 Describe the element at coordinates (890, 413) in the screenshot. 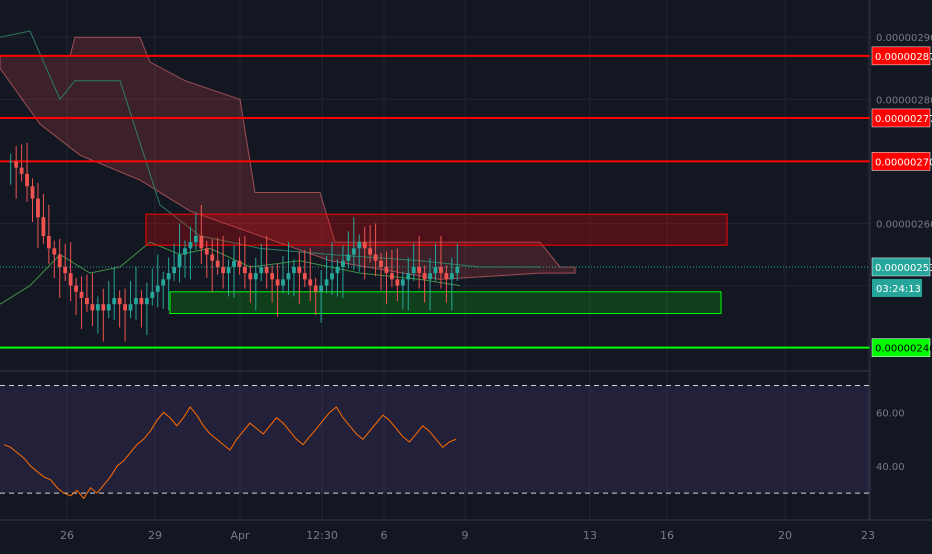

I see `rsi-tick-label: 60.00` at that location.